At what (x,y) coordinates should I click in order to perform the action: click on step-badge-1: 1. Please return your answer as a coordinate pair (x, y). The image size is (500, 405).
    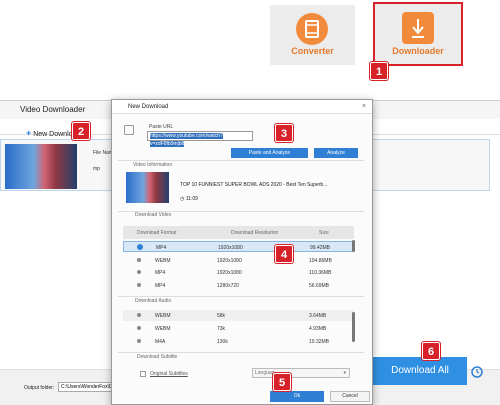
    Looking at the image, I should click on (379, 71).